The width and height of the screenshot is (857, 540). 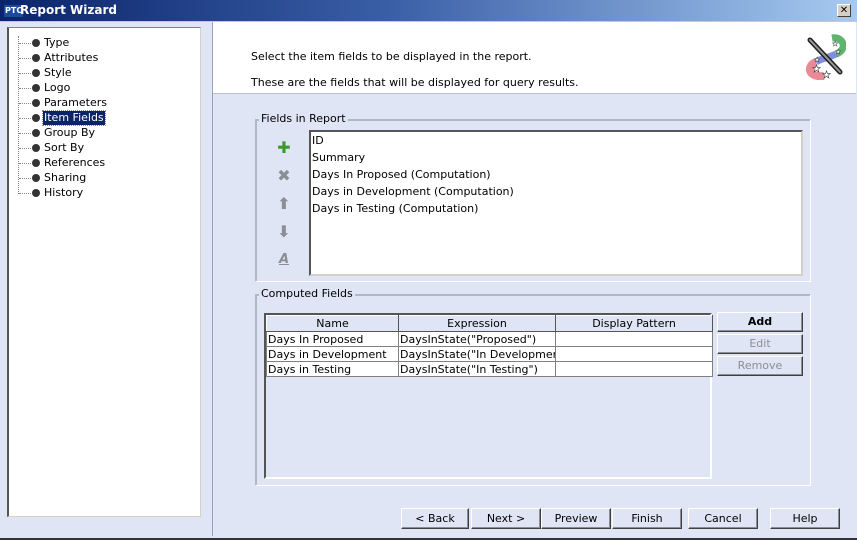 What do you see at coordinates (64, 192) in the screenshot?
I see `sidebar-item-label: History` at bounding box center [64, 192].